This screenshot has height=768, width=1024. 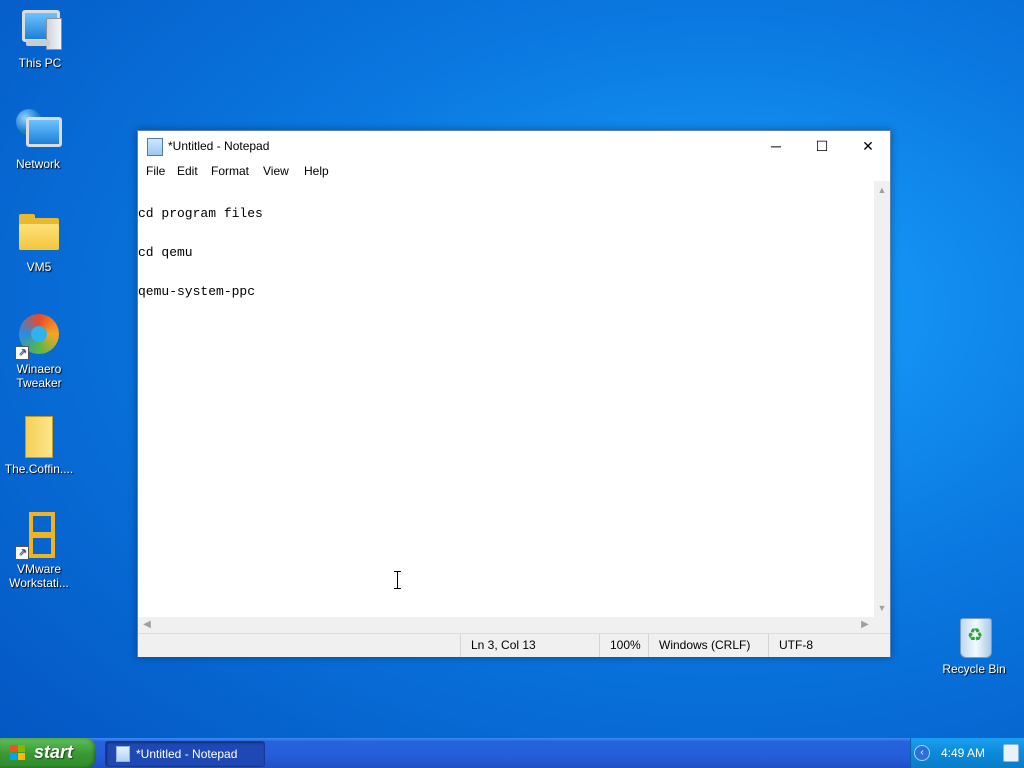 What do you see at coordinates (974, 669) in the screenshot?
I see `desktop-icon-label: Recycle Bin` at bounding box center [974, 669].